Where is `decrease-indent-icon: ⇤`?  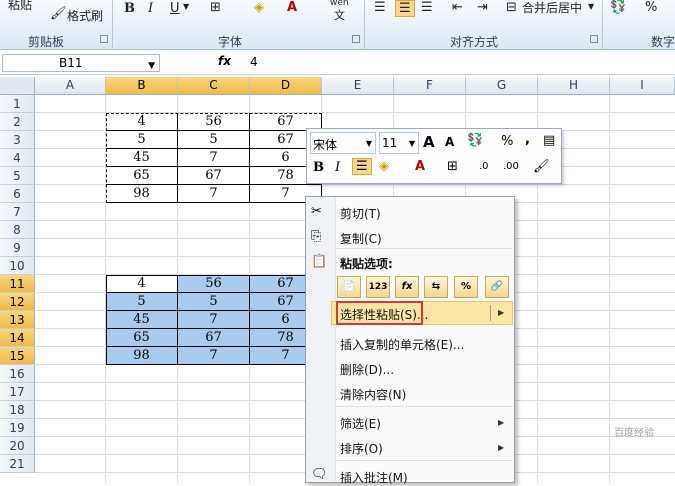 decrease-indent-icon: ⇤ is located at coordinates (457, 7).